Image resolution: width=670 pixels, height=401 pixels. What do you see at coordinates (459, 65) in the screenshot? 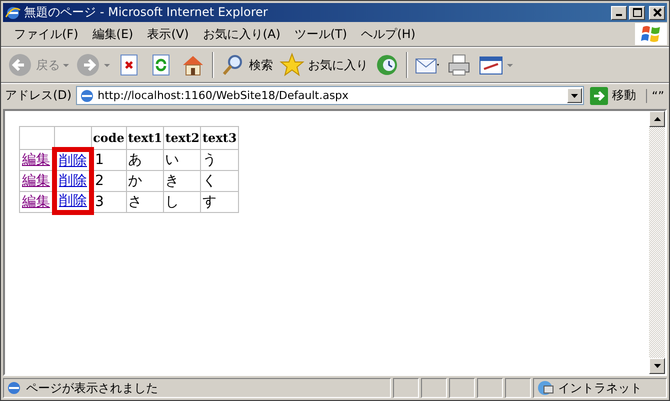
I see `printer-icon` at bounding box center [459, 65].